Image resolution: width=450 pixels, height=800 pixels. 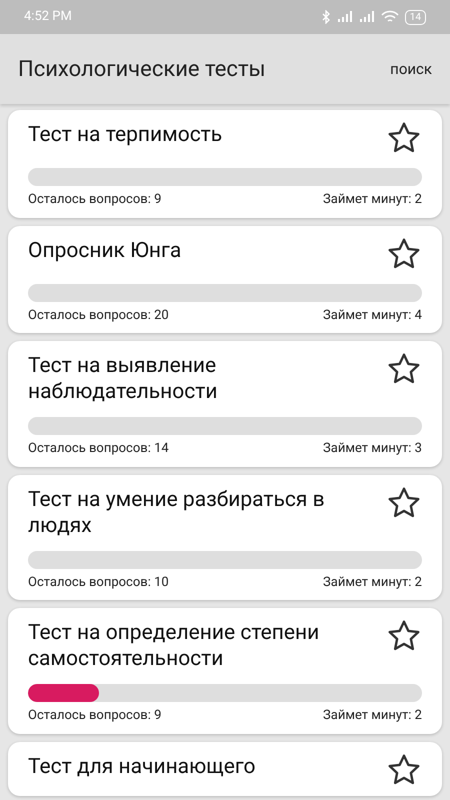 I want to click on test-card: Тест на терпимость Осталось вопросов: 9 Займет минут: 2, so click(x=225, y=164).